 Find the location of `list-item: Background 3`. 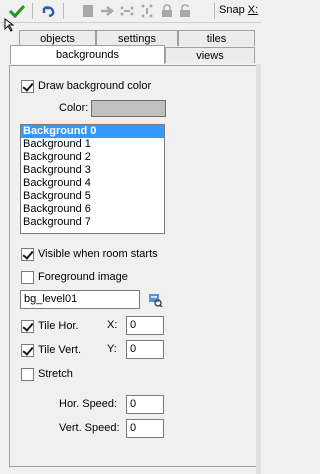

list-item: Background 3 is located at coordinates (92, 170).